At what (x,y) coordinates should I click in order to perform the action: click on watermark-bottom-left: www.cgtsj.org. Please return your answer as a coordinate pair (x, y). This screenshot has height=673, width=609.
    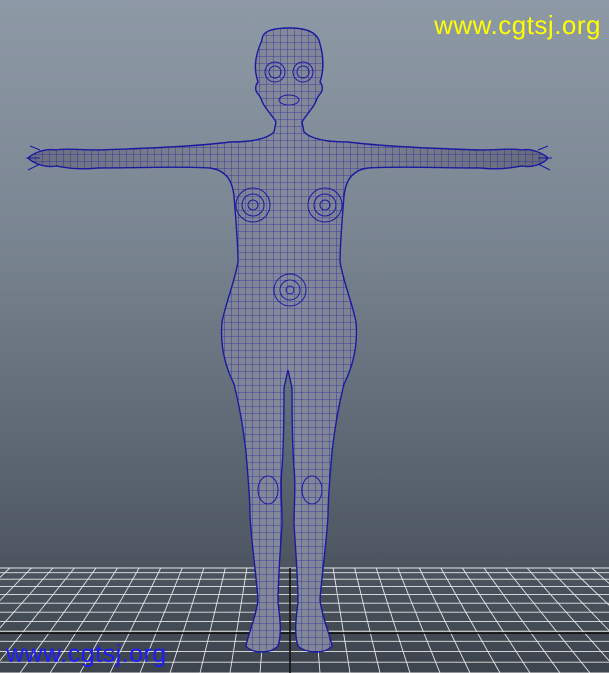
    Looking at the image, I should click on (86, 654).